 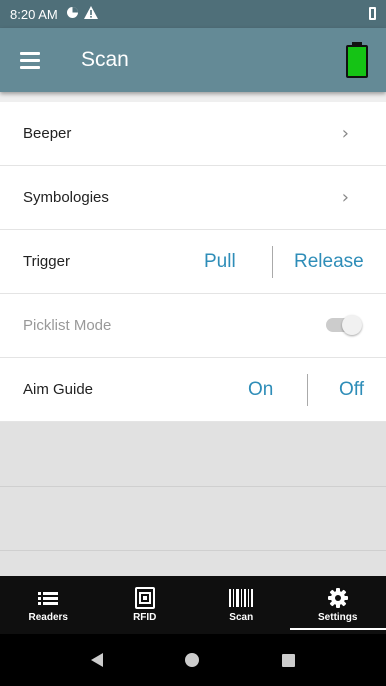 What do you see at coordinates (241, 598) in the screenshot?
I see `barcode-icon` at bounding box center [241, 598].